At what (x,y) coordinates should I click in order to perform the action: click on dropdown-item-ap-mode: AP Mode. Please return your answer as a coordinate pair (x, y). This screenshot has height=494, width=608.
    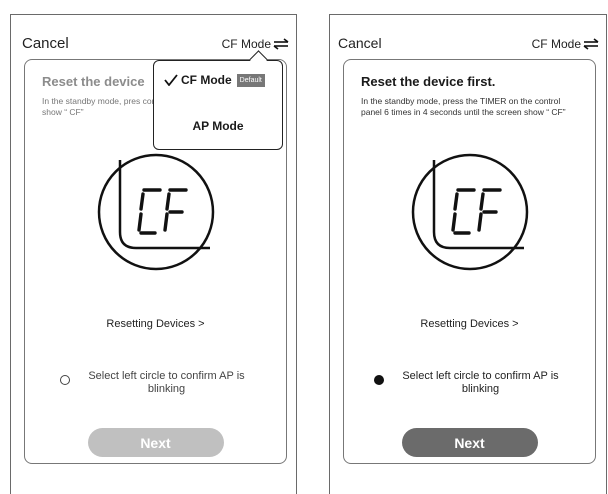
    Looking at the image, I should click on (218, 126).